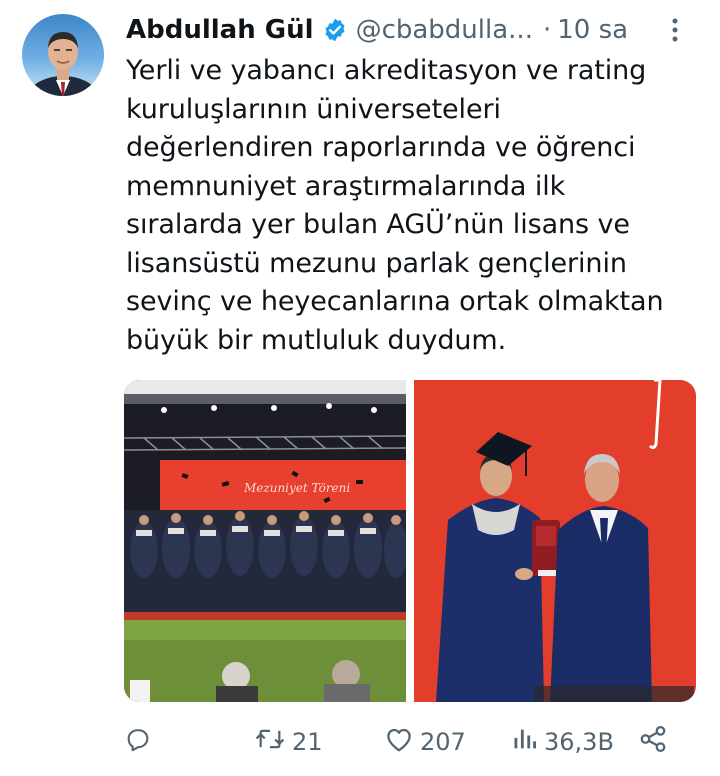 Image resolution: width=720 pixels, height=776 pixels. I want to click on share-icon, so click(653, 742).